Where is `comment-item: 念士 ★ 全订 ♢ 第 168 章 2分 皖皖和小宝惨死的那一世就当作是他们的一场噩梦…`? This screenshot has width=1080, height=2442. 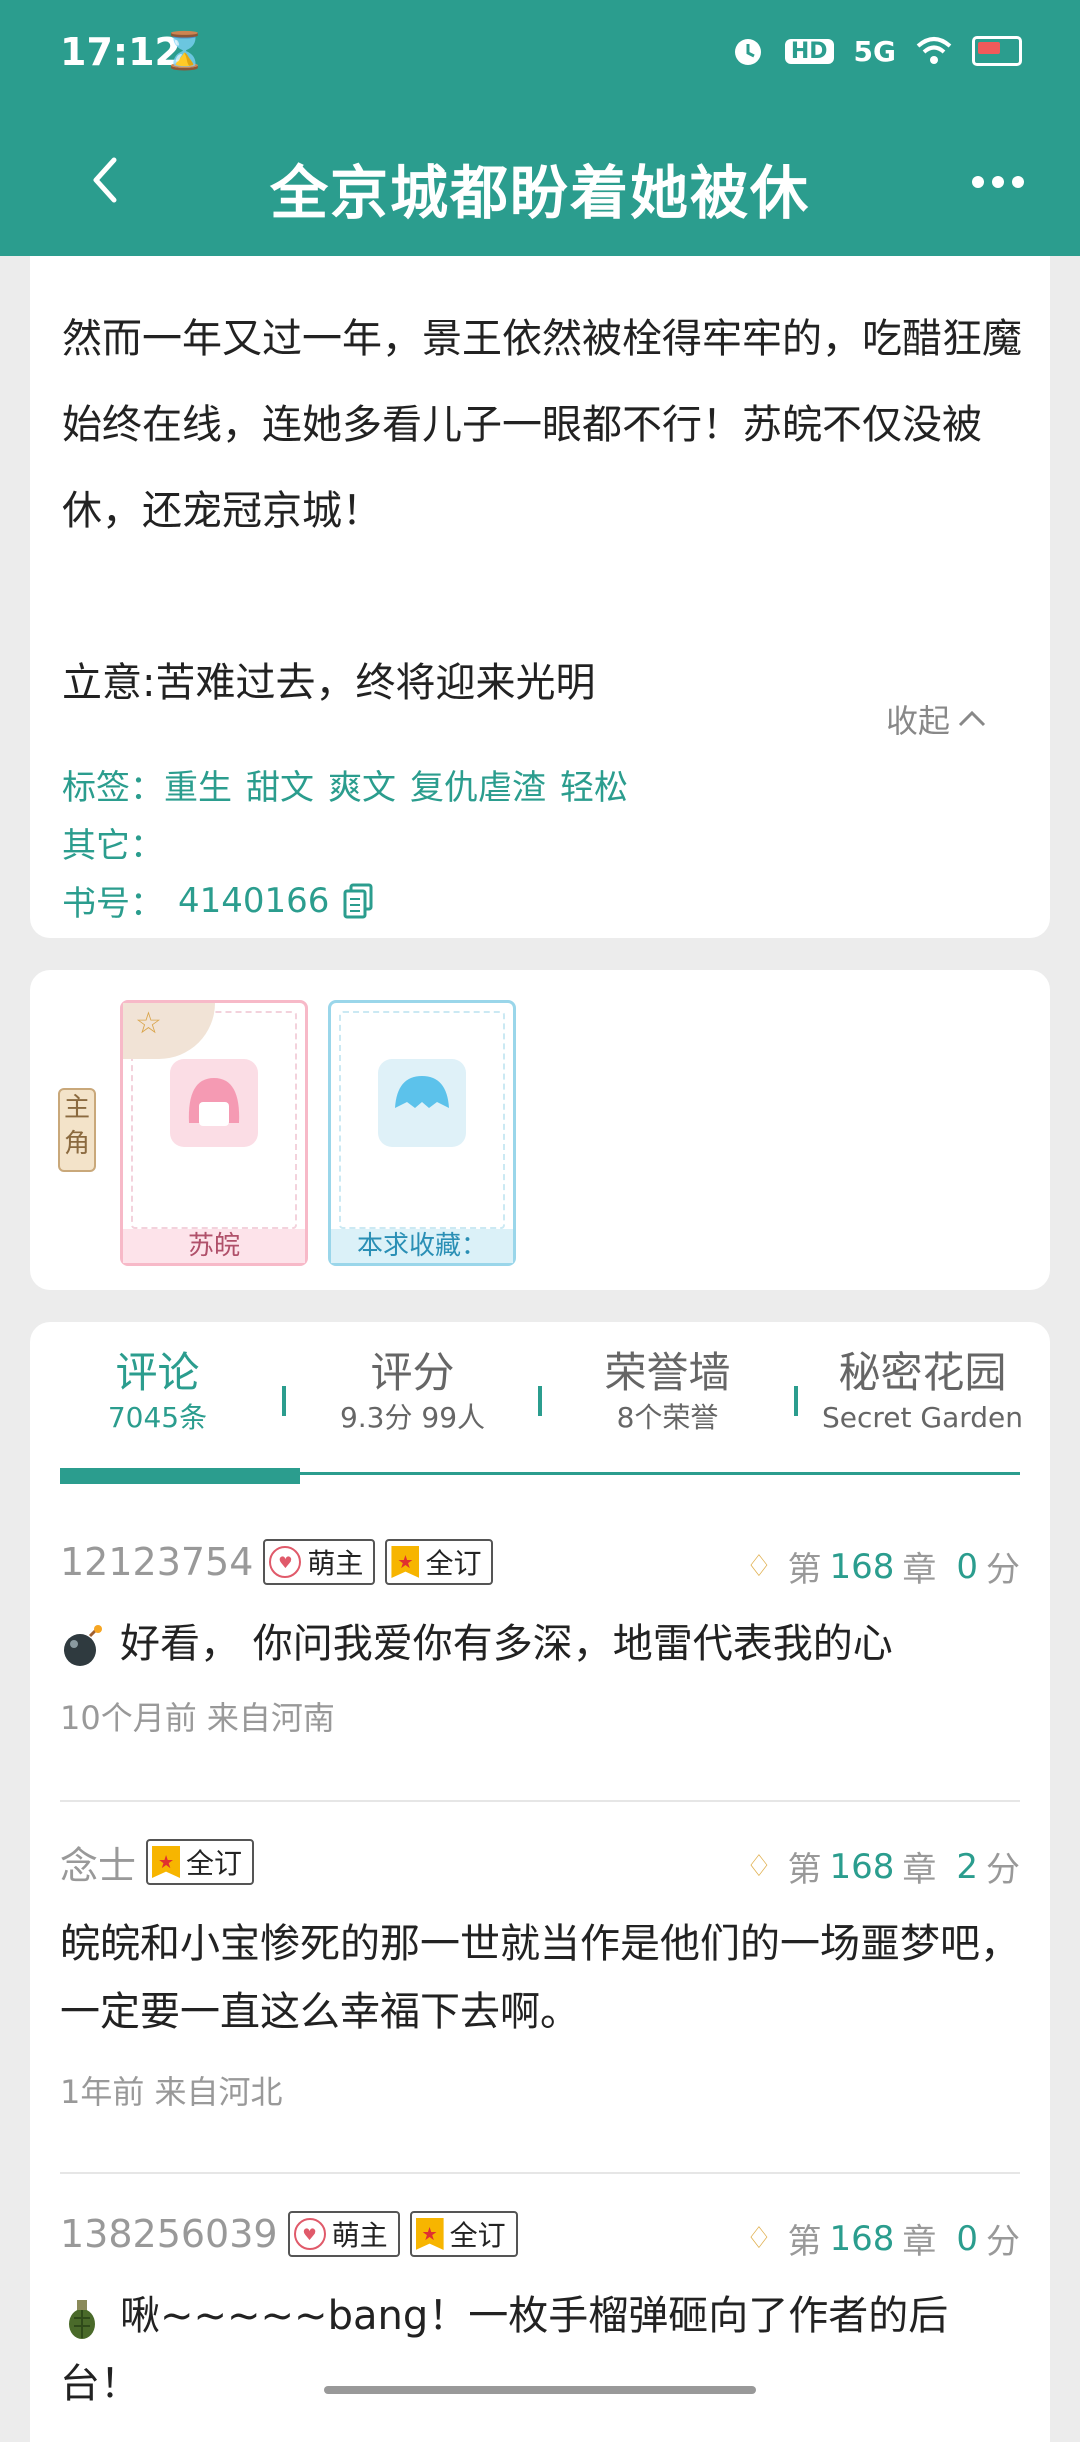
comment-item: 念士 ★ 全订 ♢ 第 168 章 2分 皖皖和小宝惨死的那一世就当作是他们的一场噩梦… is located at coordinates (540, 1994).